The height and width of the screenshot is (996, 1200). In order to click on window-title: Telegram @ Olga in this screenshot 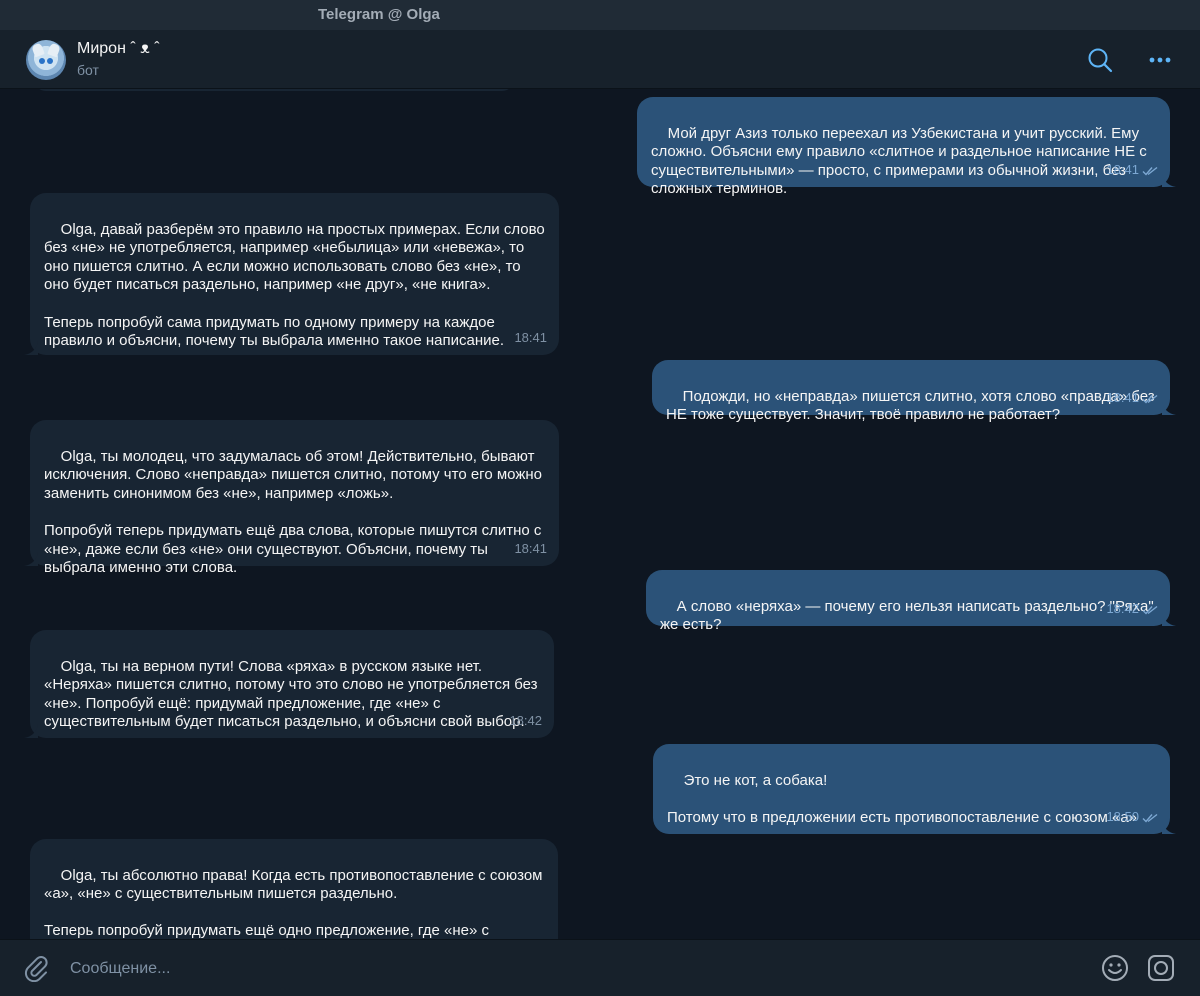, I will do `click(379, 14)`.